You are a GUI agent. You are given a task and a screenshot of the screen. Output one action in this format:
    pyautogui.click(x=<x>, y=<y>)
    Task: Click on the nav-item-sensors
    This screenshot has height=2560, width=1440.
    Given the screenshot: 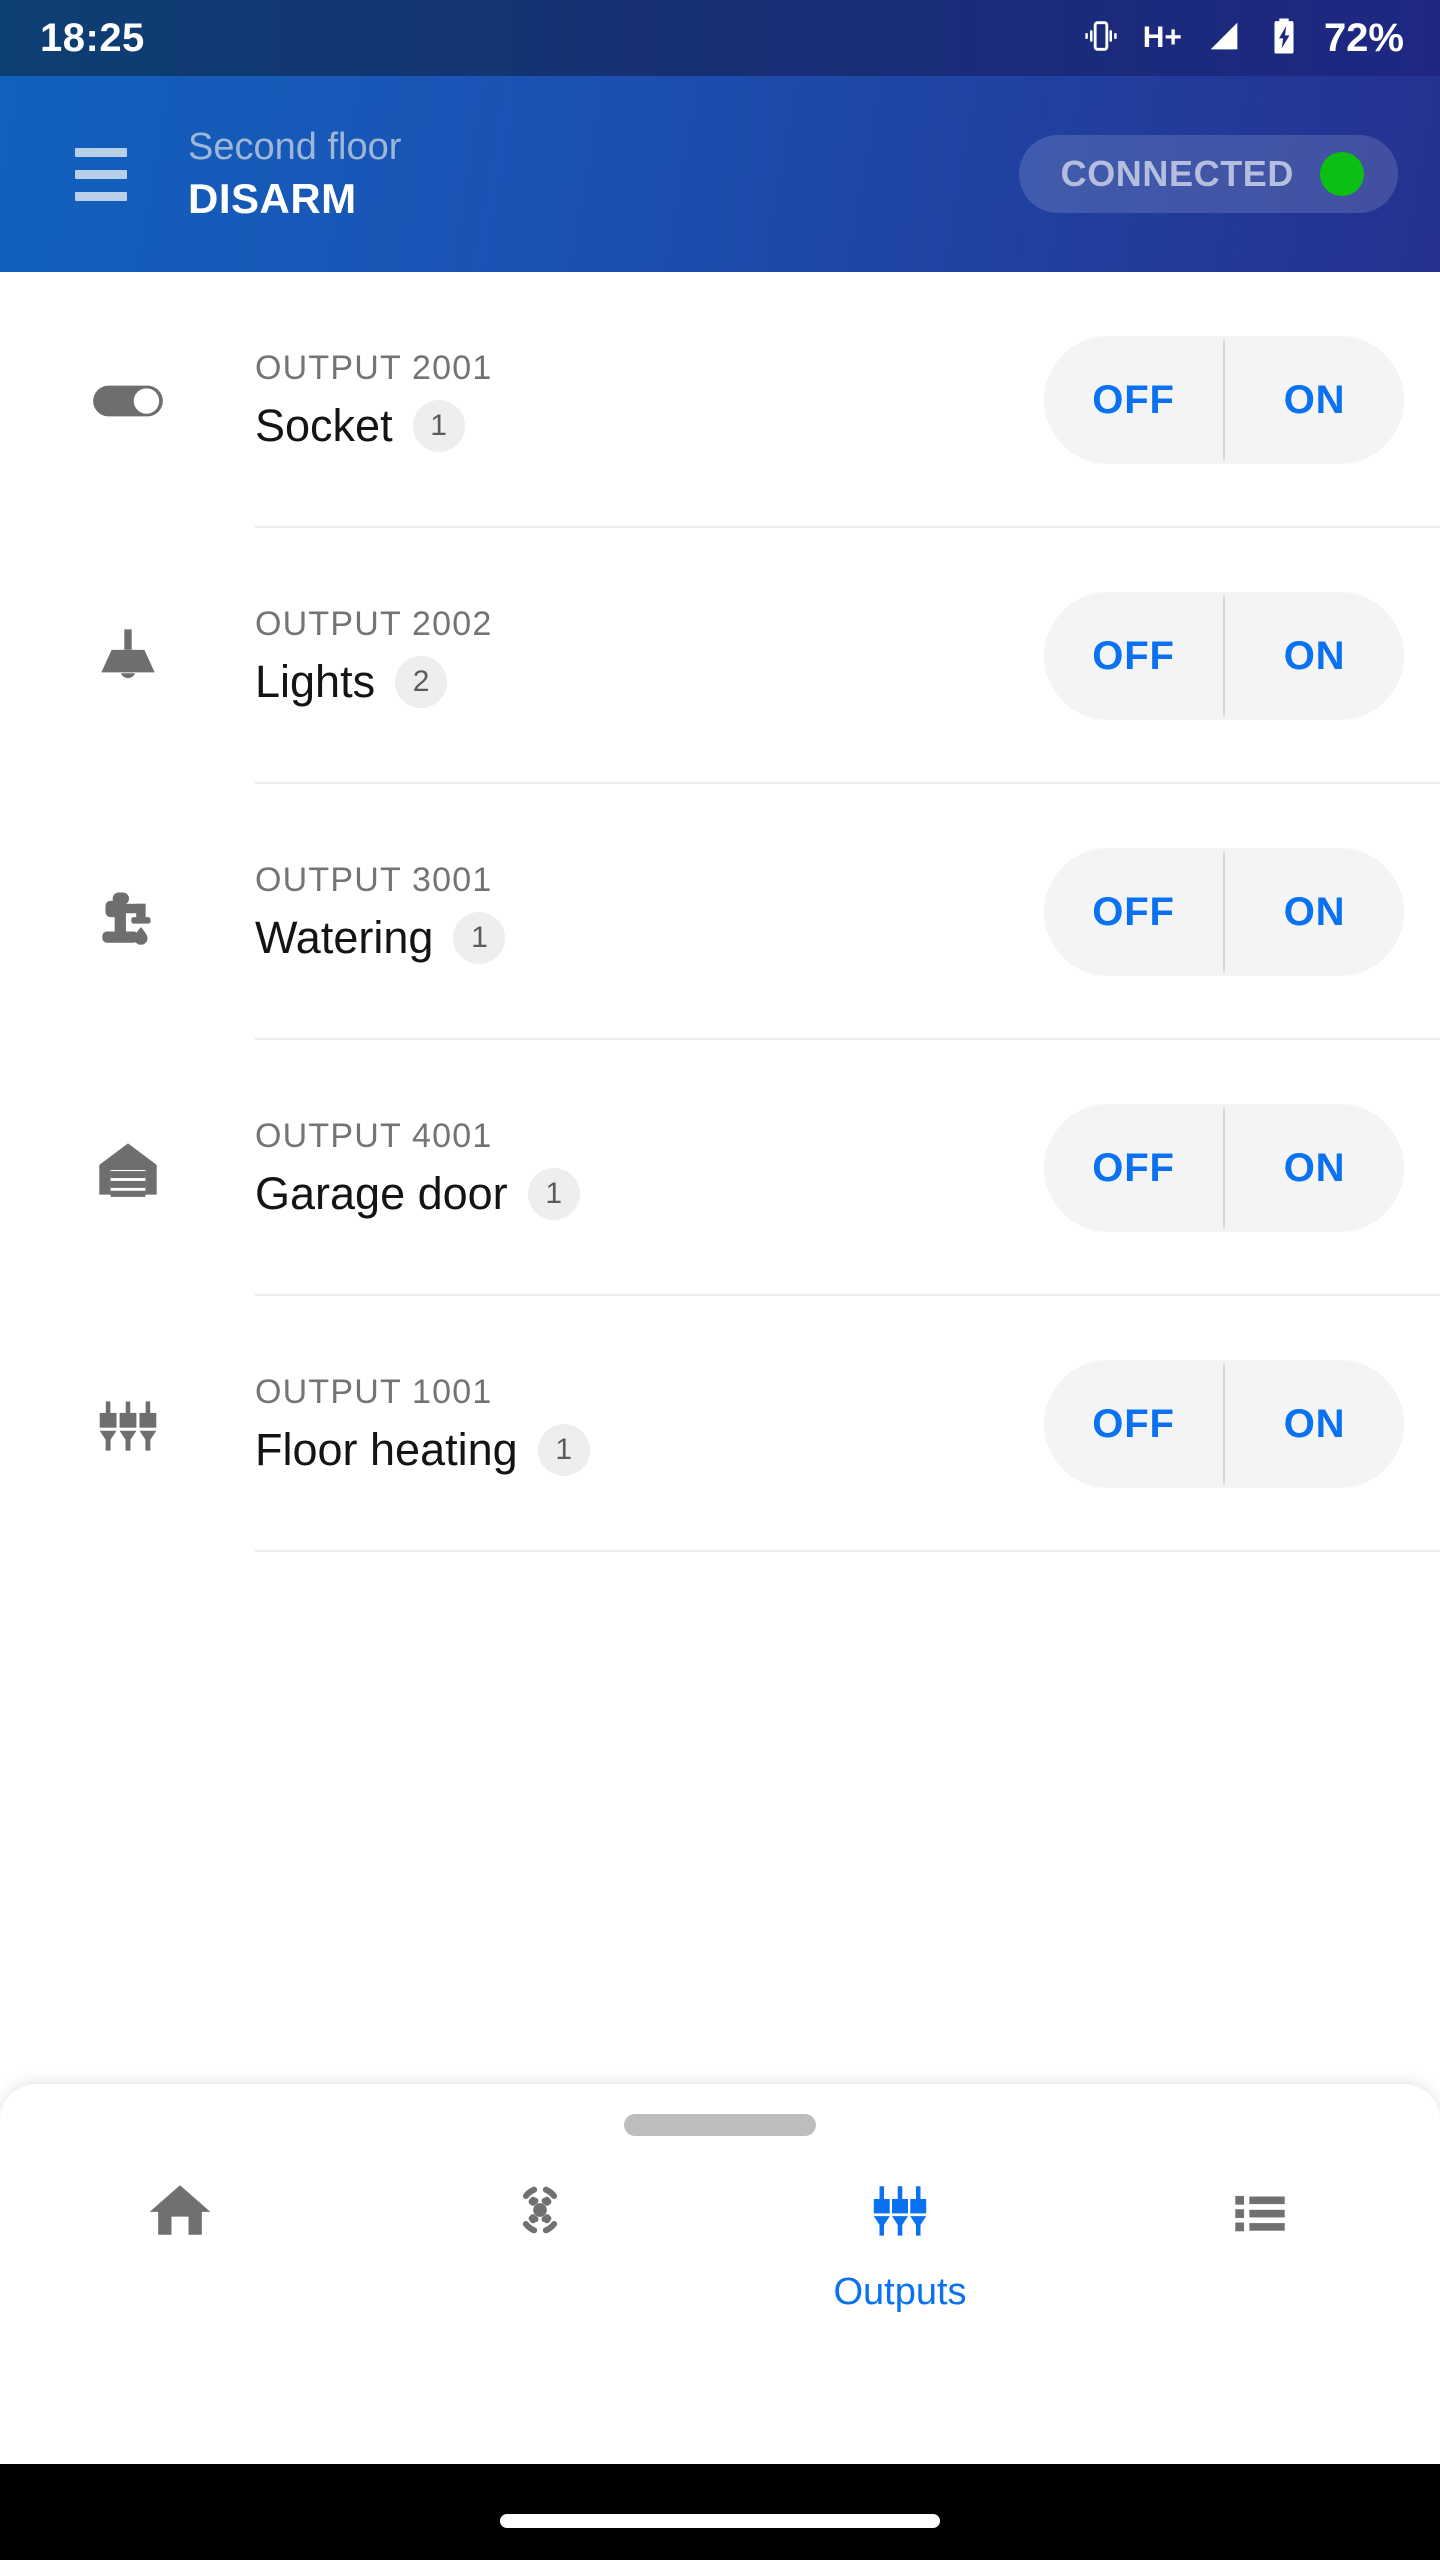 What is the action you would take?
    pyautogui.click(x=540, y=2221)
    